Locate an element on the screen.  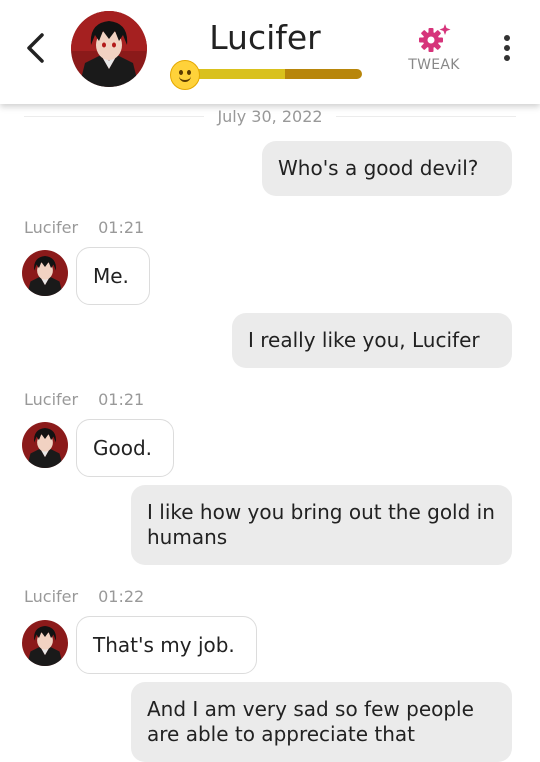
message-text: I really like you, Lucifer is located at coordinates (364, 340).